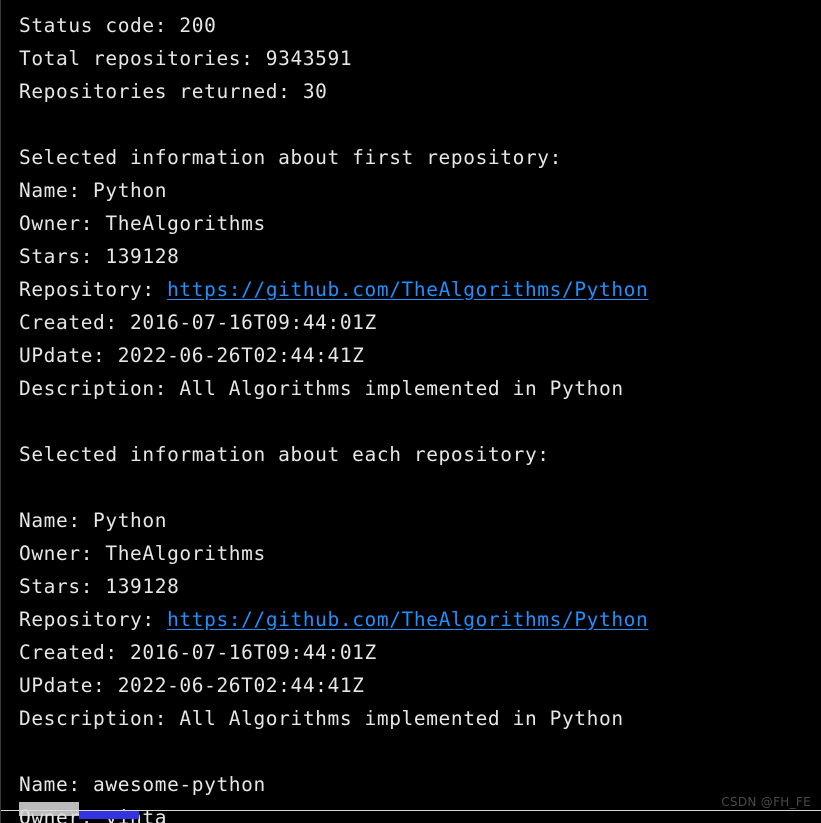  Describe the element at coordinates (766, 802) in the screenshot. I see `watermark-label: CSDN @FH_FE` at that location.